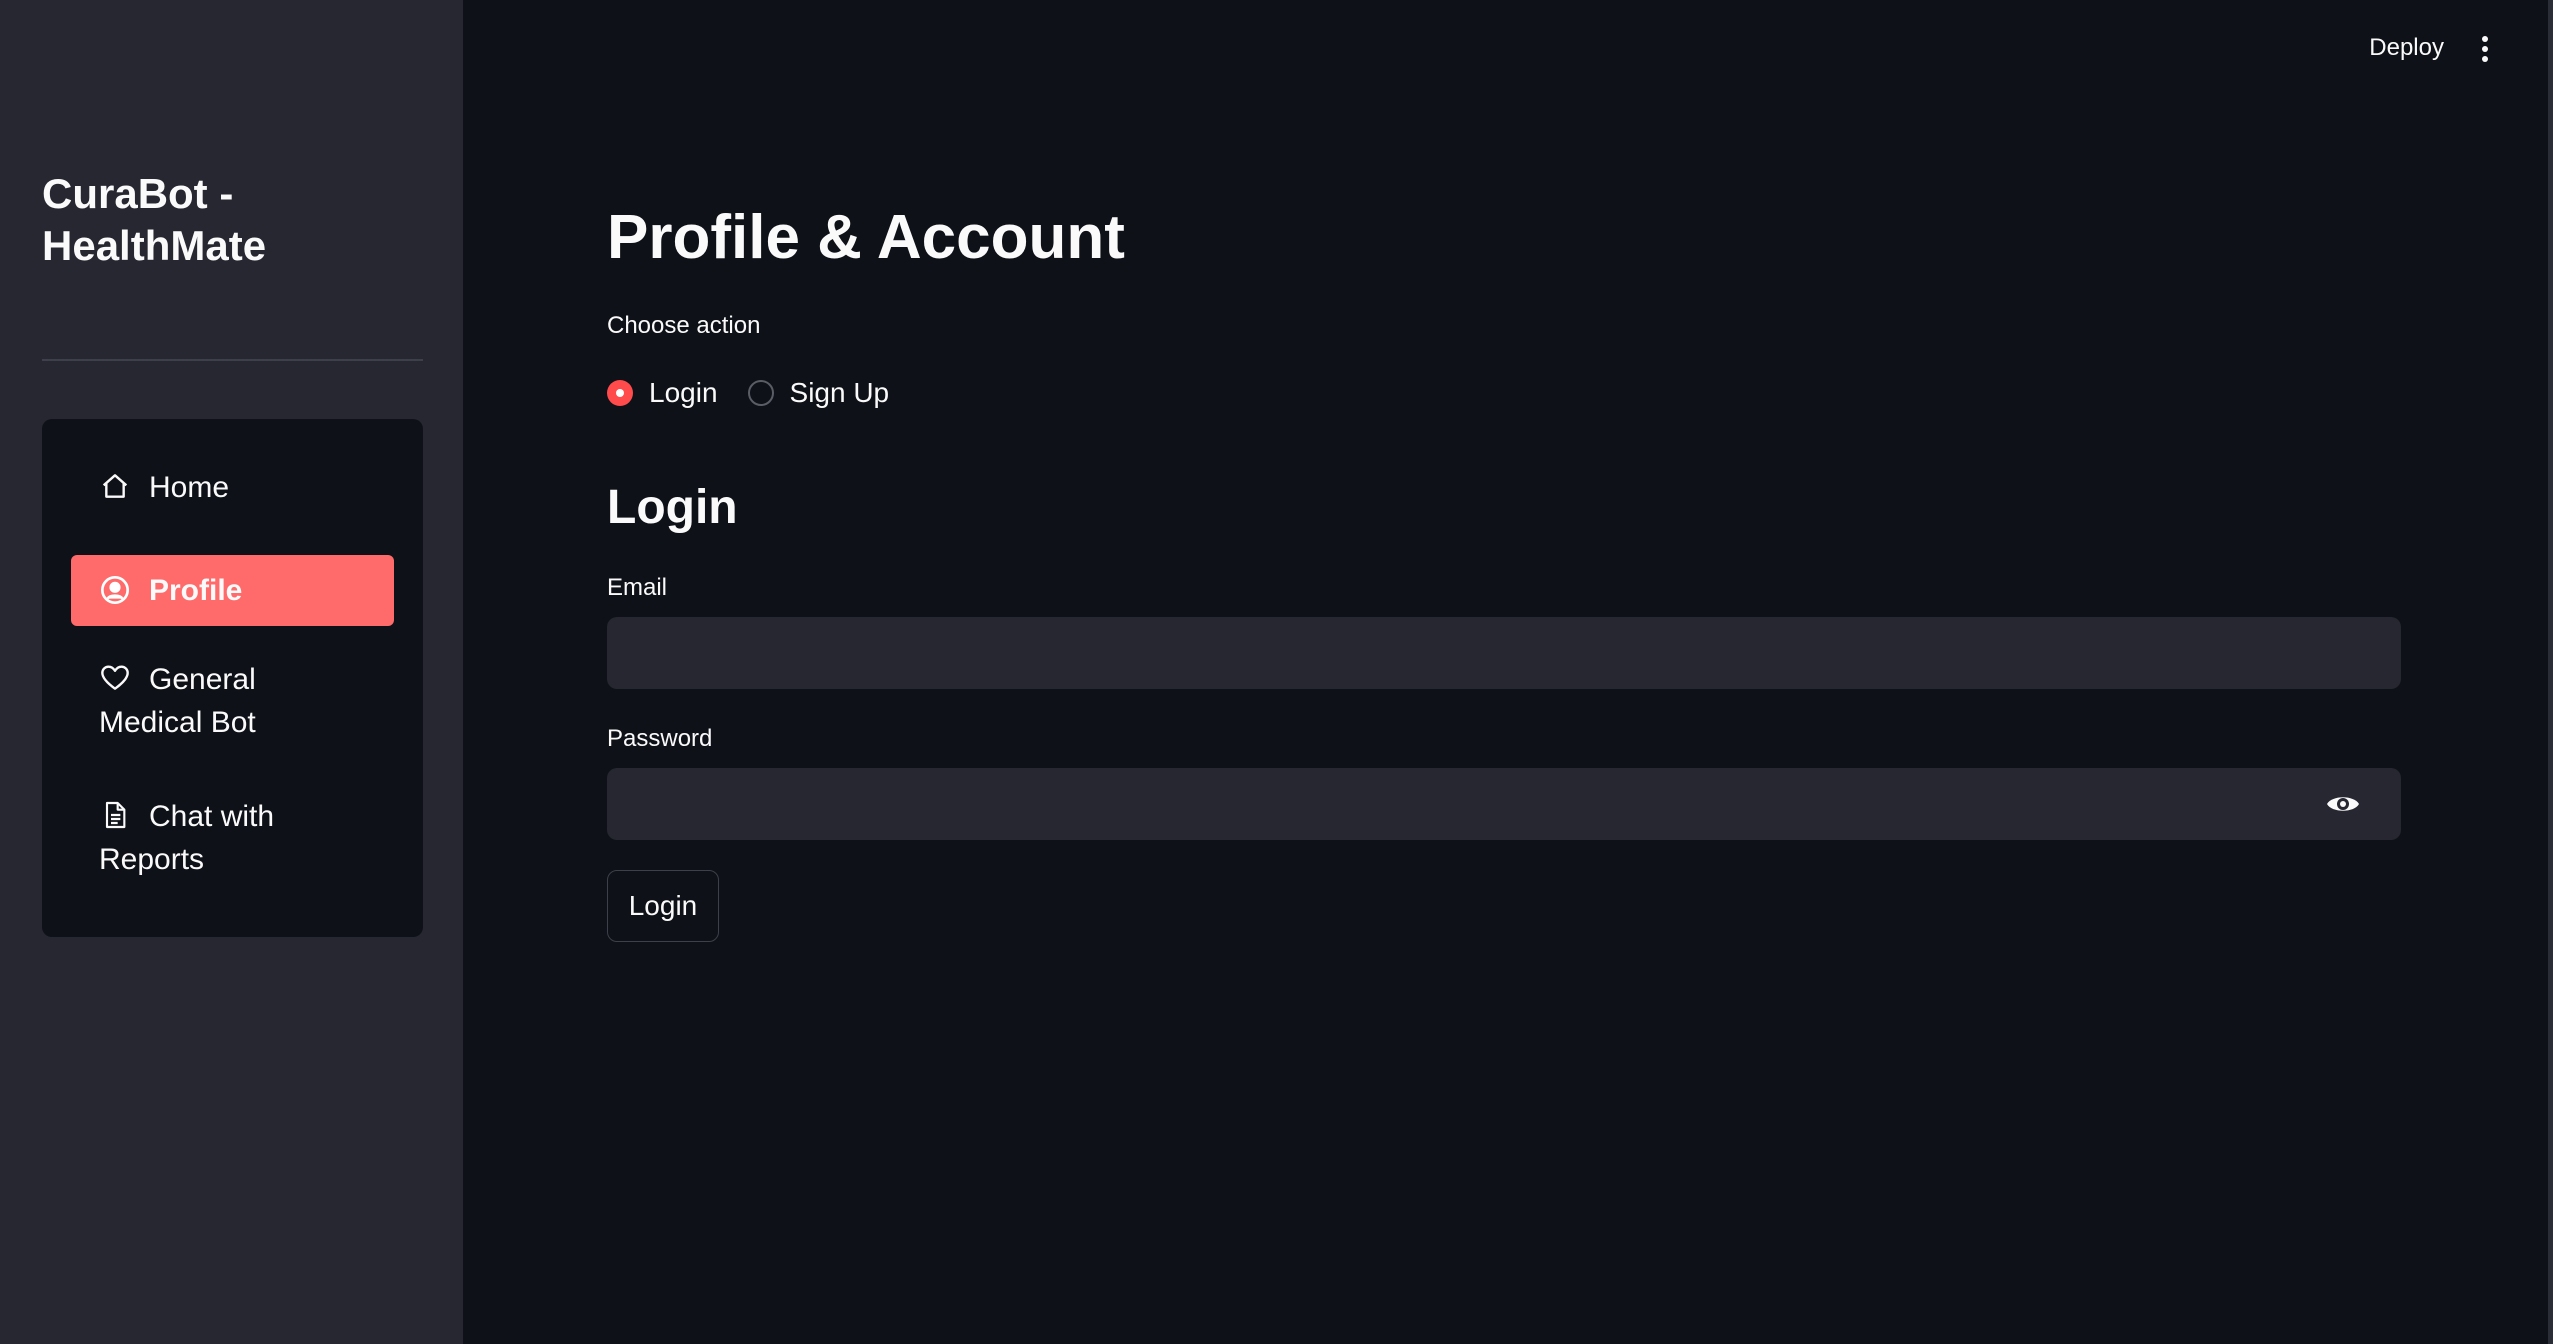  Describe the element at coordinates (196, 590) in the screenshot. I see `nav-item-label: Profile` at that location.